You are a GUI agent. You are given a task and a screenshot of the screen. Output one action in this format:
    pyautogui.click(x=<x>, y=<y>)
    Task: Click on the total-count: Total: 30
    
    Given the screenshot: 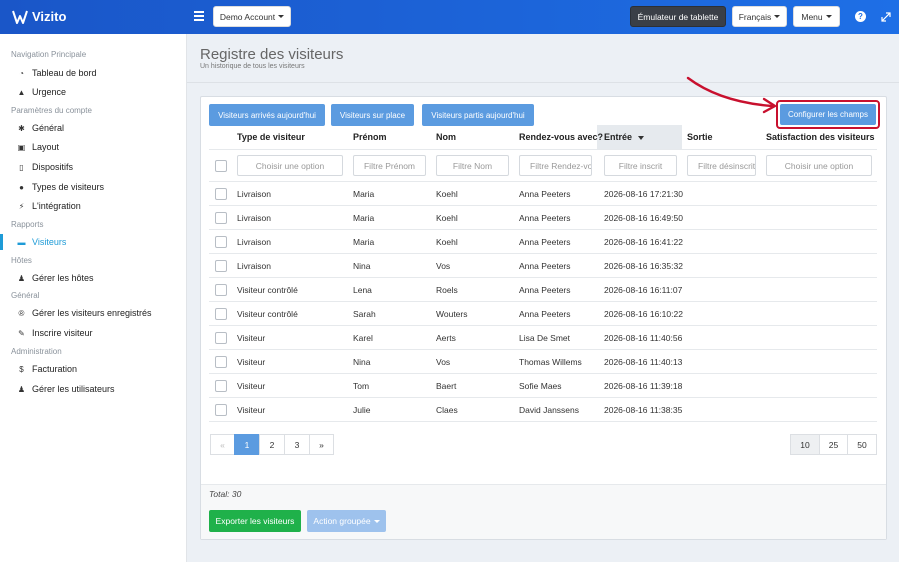 What is the action you would take?
    pyautogui.click(x=225, y=494)
    